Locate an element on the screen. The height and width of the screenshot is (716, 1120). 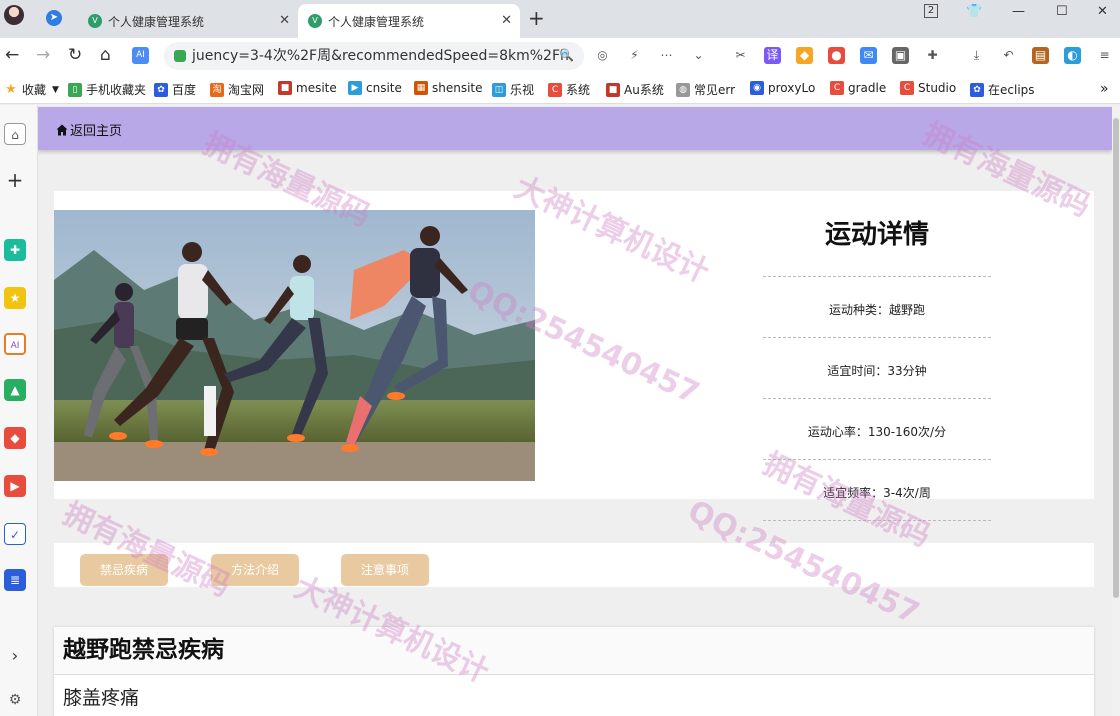
back-home-label: 返回主页 is located at coordinates (96, 131).